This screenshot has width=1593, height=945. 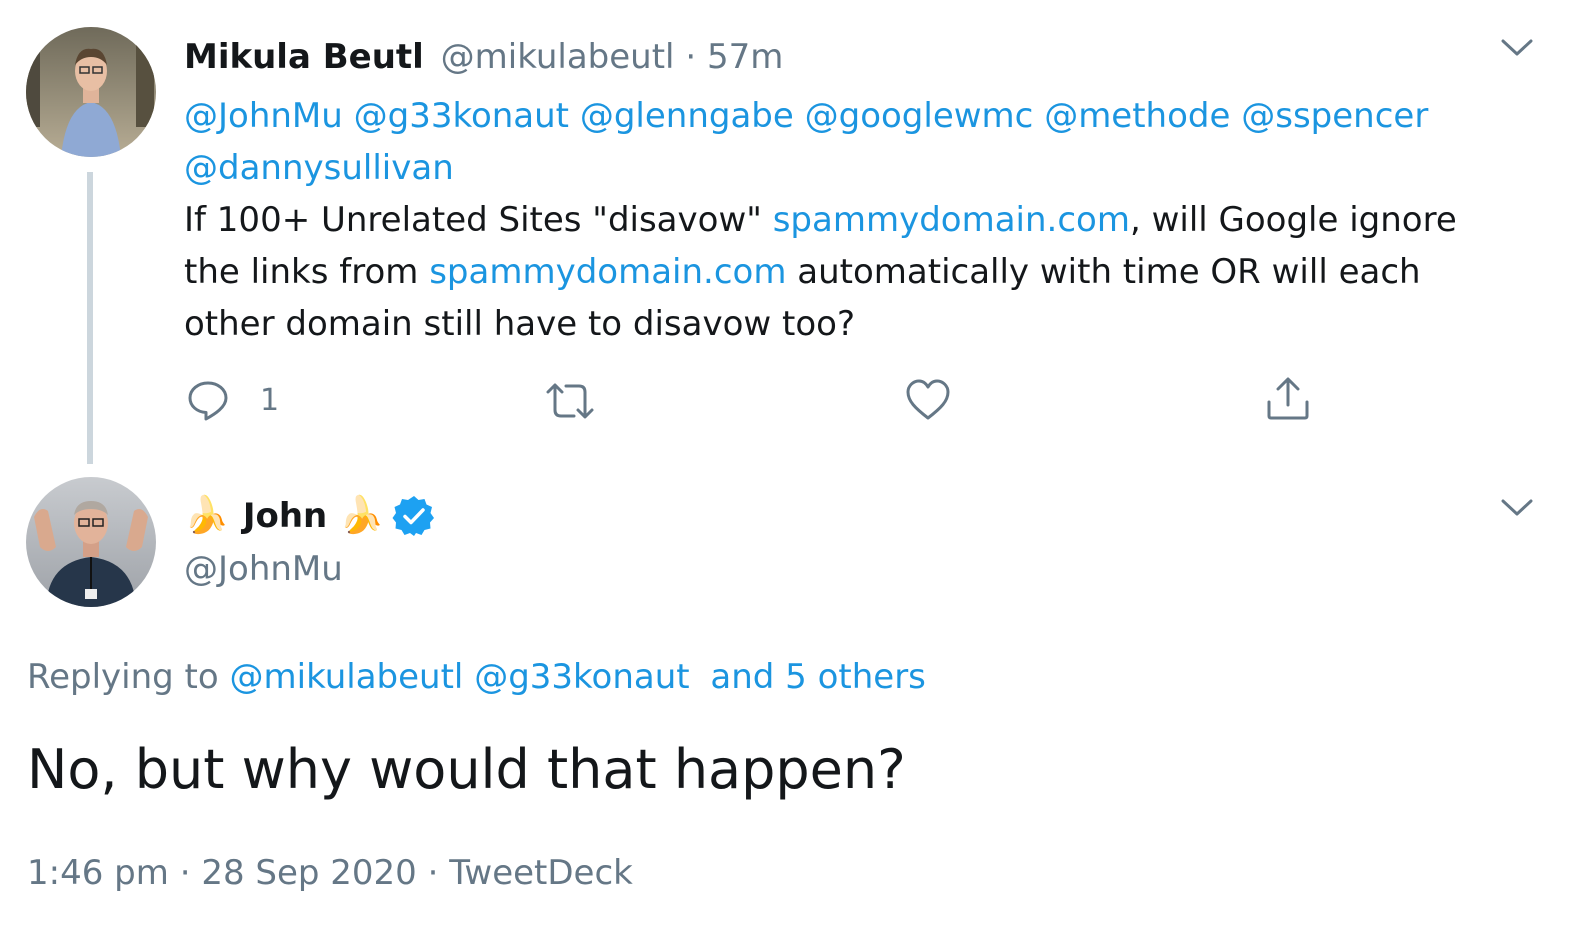 What do you see at coordinates (1137, 116) in the screenshot?
I see `mention-link: @methode` at bounding box center [1137, 116].